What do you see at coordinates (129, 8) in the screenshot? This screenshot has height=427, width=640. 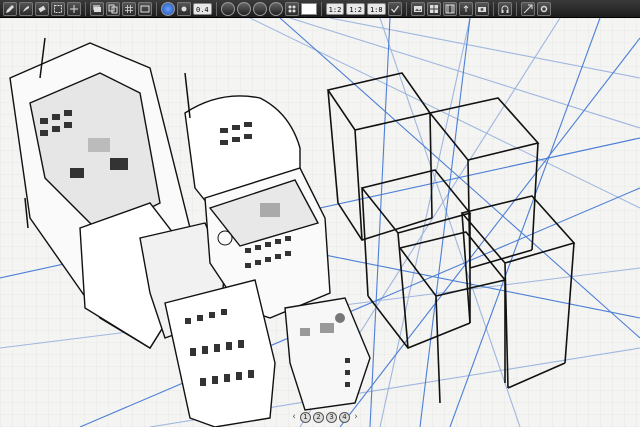 I see `grid-icon` at bounding box center [129, 8].